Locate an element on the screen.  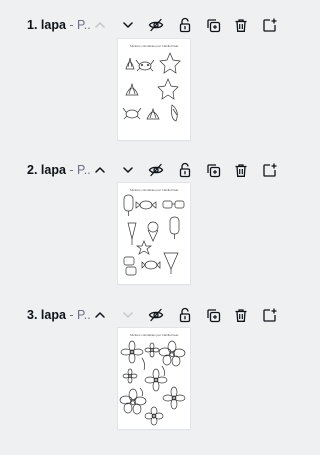
page-title-1: 1. lapa - P.. is located at coordinates (59, 25).